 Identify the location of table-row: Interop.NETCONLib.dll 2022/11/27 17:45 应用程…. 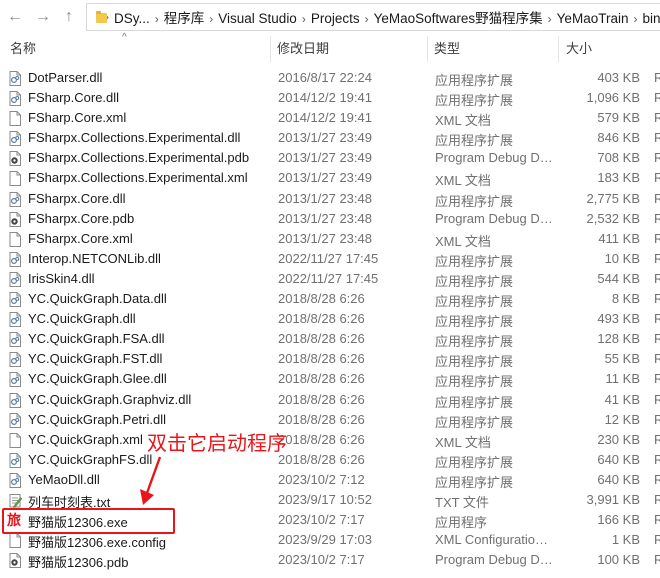
(330, 259).